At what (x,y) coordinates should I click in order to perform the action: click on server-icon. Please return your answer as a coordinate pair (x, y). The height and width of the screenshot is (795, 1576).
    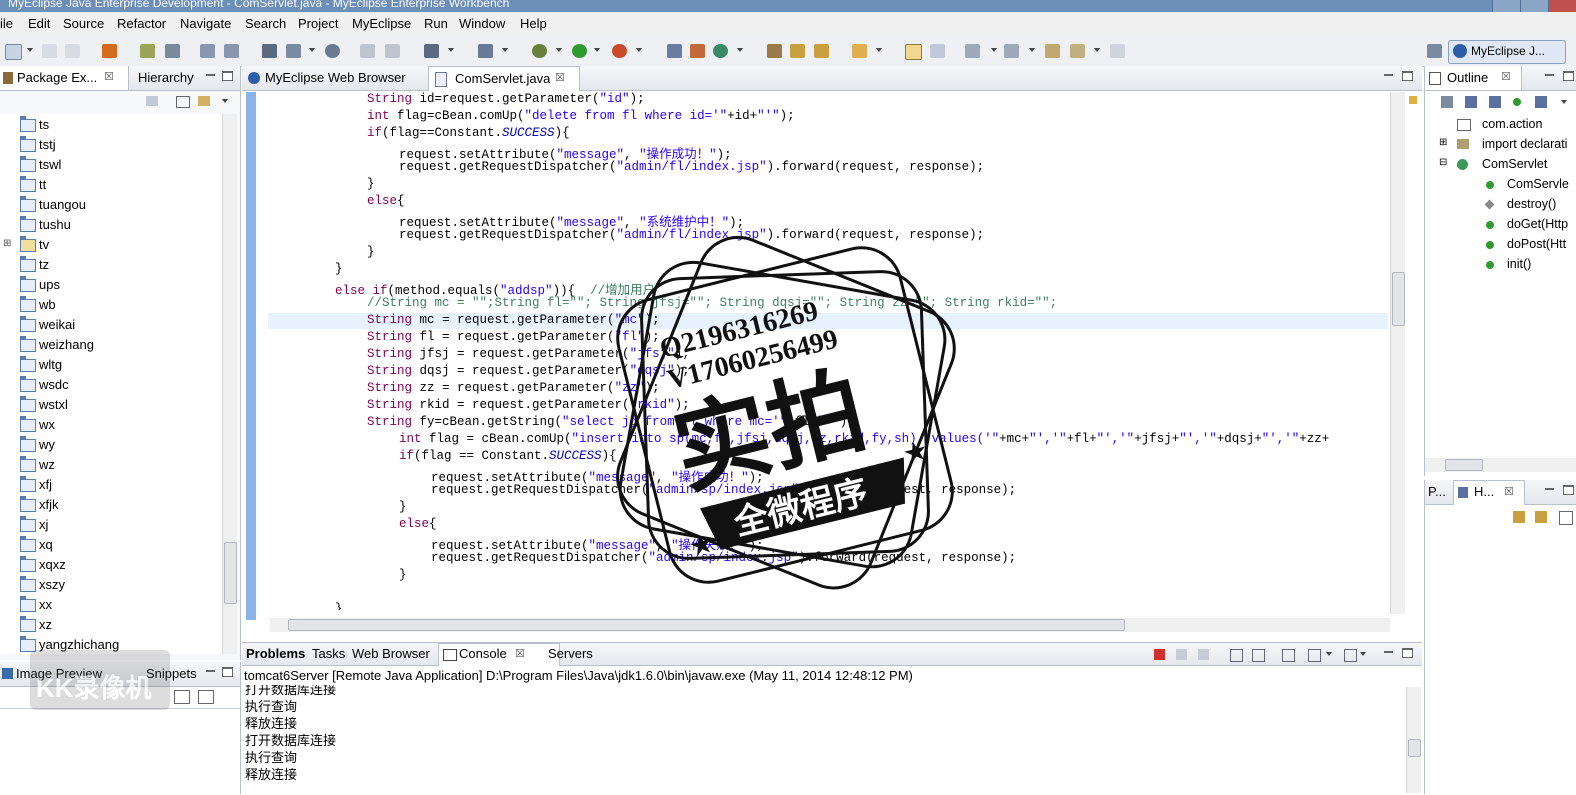
    Looking at the image, I should click on (172, 51).